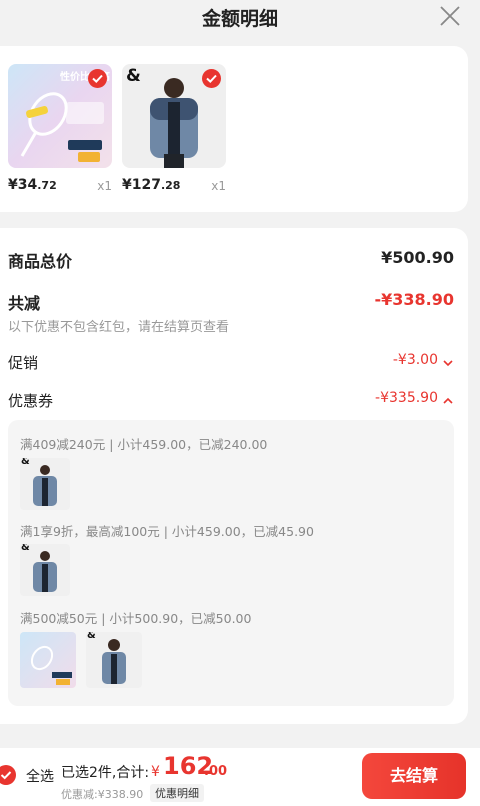 This screenshot has width=480, height=806. Describe the element at coordinates (177, 793) in the screenshot. I see `discount-detail-button: 优惠明细` at that location.